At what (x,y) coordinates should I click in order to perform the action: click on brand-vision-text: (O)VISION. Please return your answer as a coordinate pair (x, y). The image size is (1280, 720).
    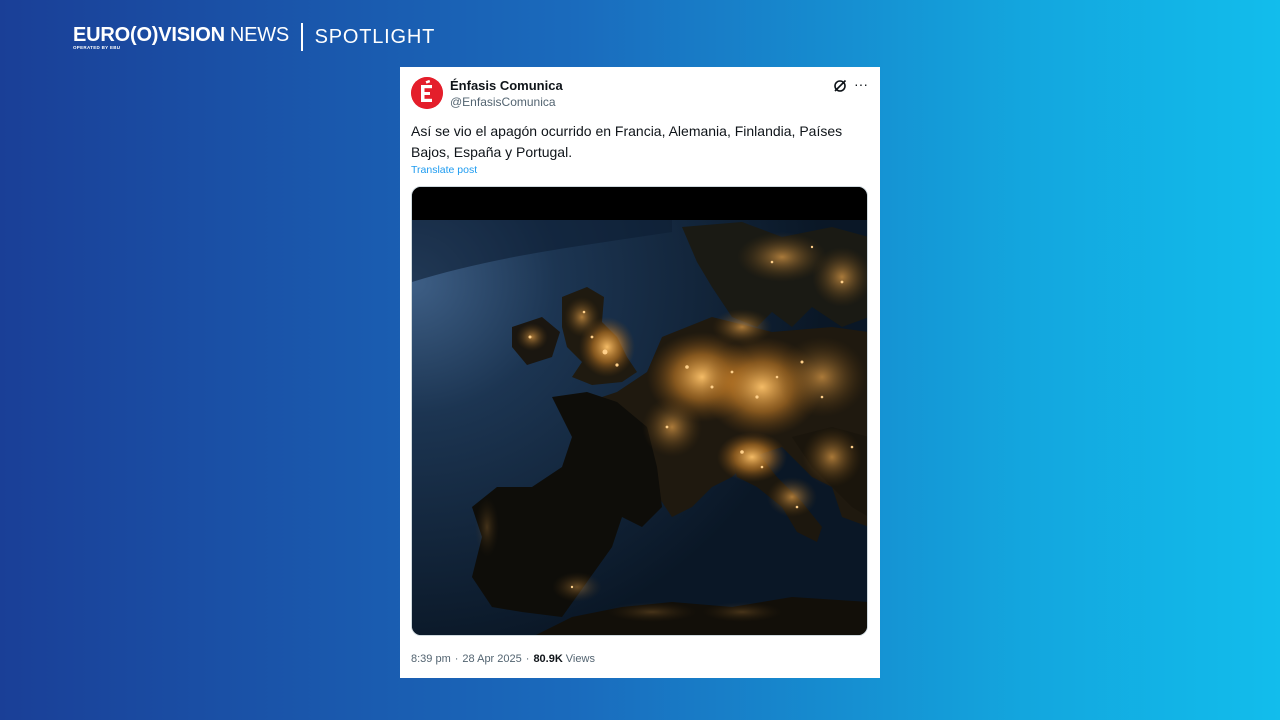
    Looking at the image, I should click on (177, 34).